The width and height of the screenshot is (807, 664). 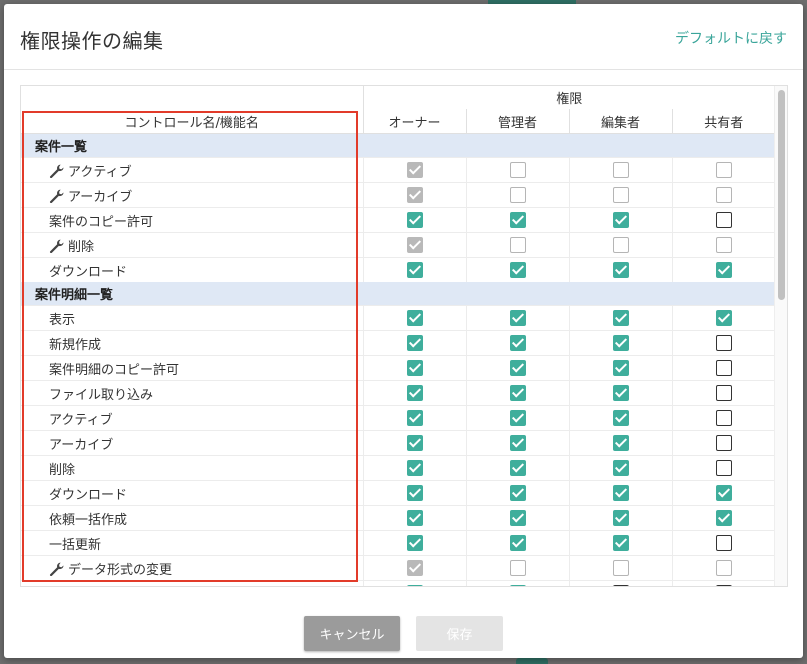 What do you see at coordinates (398, 468) in the screenshot?
I see `table-row: 削除` at bounding box center [398, 468].